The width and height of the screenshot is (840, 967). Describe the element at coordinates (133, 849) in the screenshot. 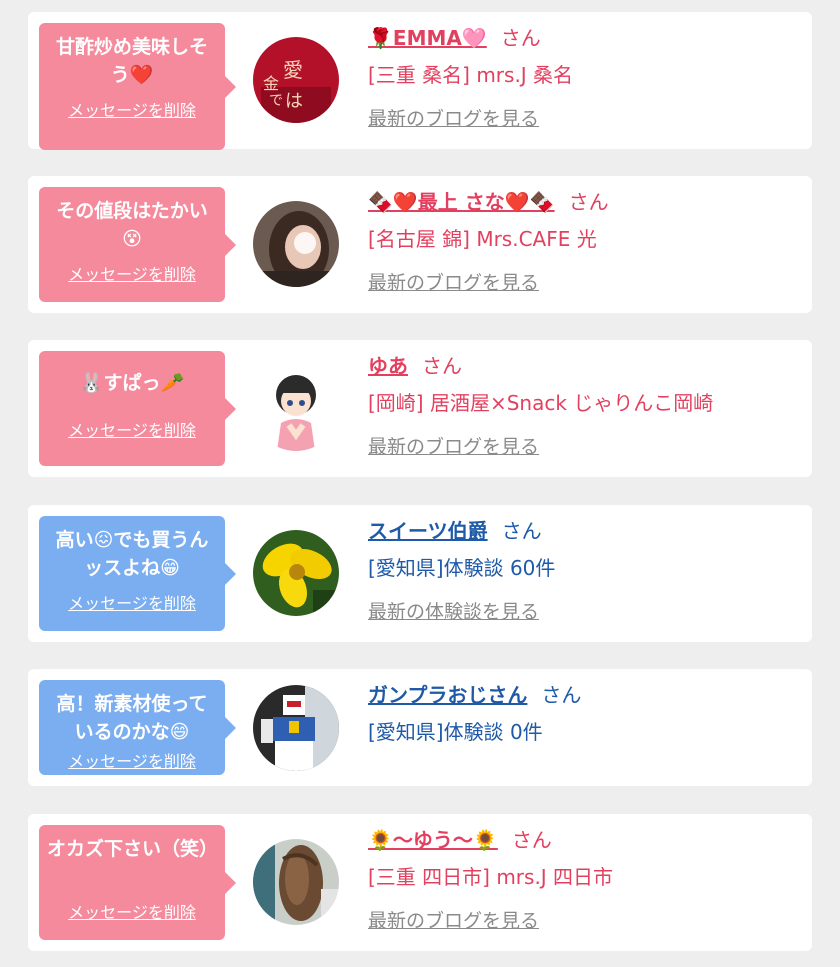

I see `message-text: オカズ下さい（笑）` at that location.